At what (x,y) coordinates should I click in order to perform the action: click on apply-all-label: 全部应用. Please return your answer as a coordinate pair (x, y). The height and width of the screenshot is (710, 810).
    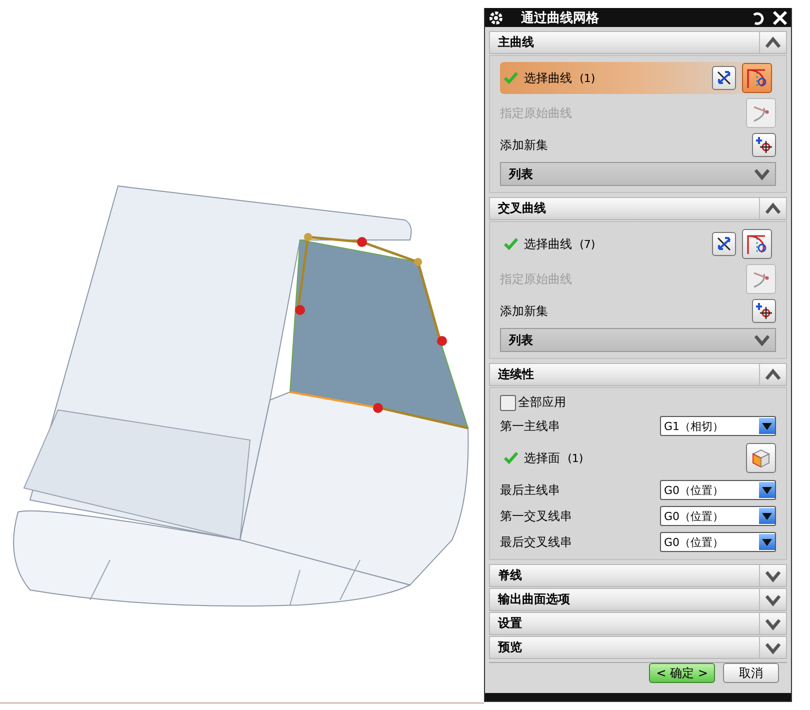
    Looking at the image, I should click on (542, 403).